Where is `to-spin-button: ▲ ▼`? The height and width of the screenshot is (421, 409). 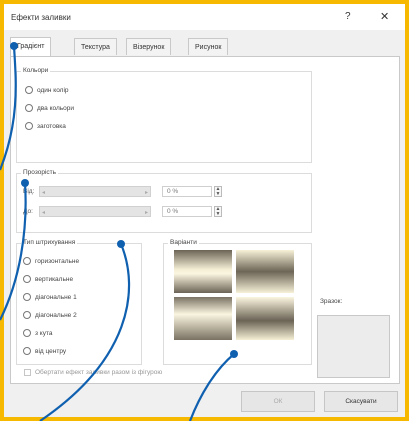 to-spin-button: ▲ ▼ is located at coordinates (218, 211).